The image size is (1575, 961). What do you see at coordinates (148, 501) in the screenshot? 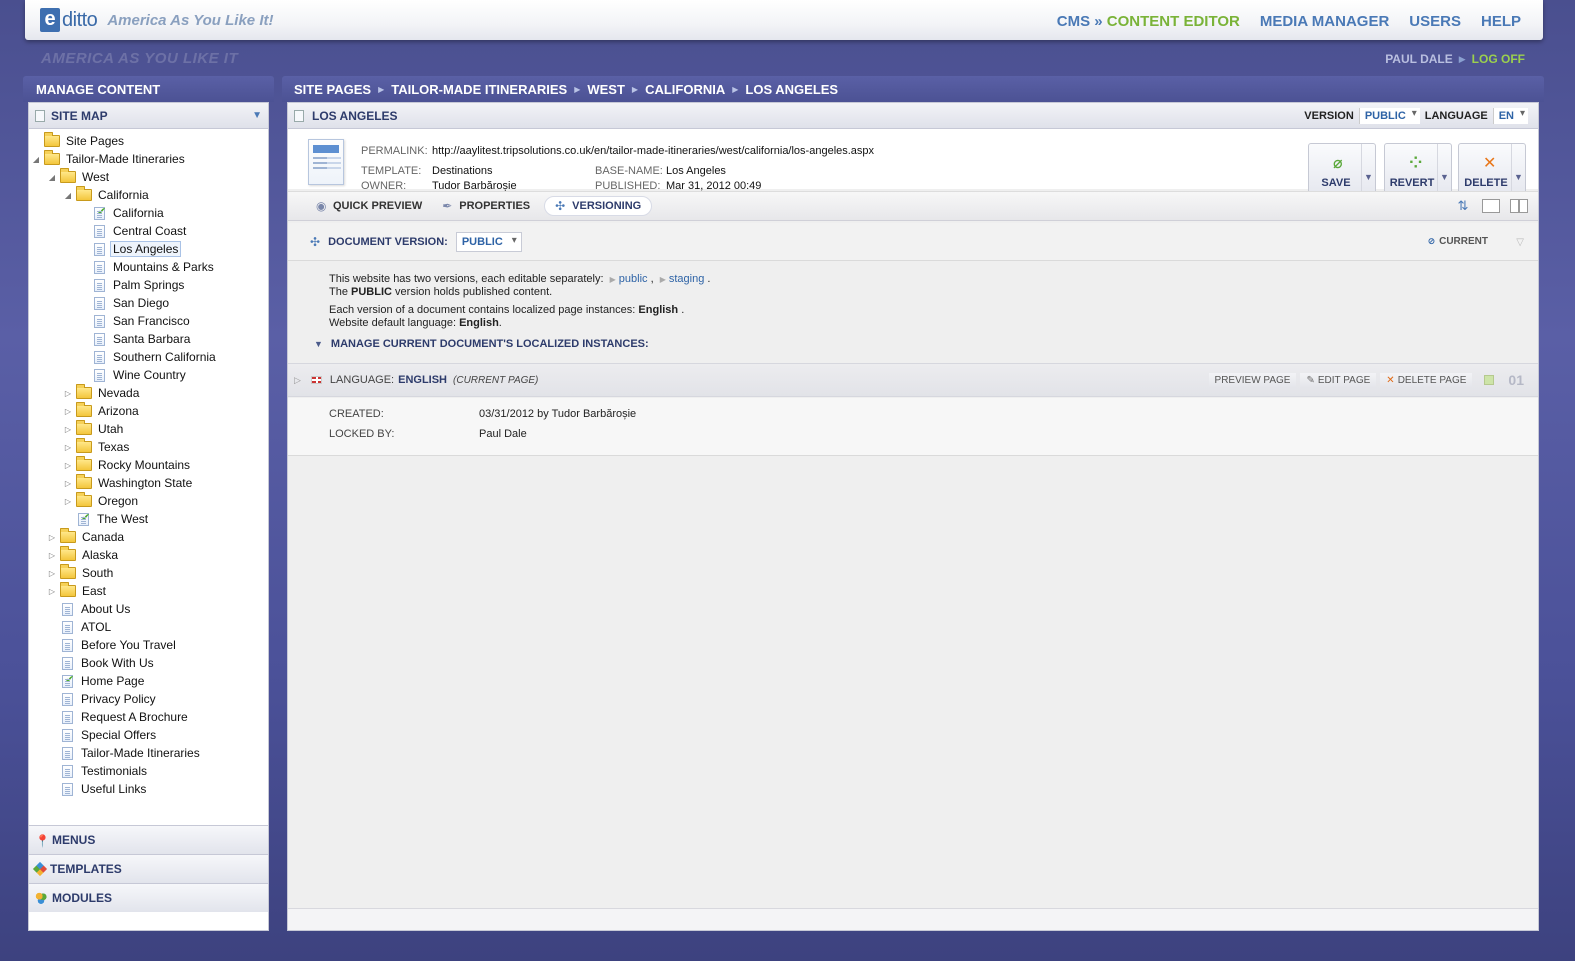
I see `tree-item: ▷ Oregon` at bounding box center [148, 501].